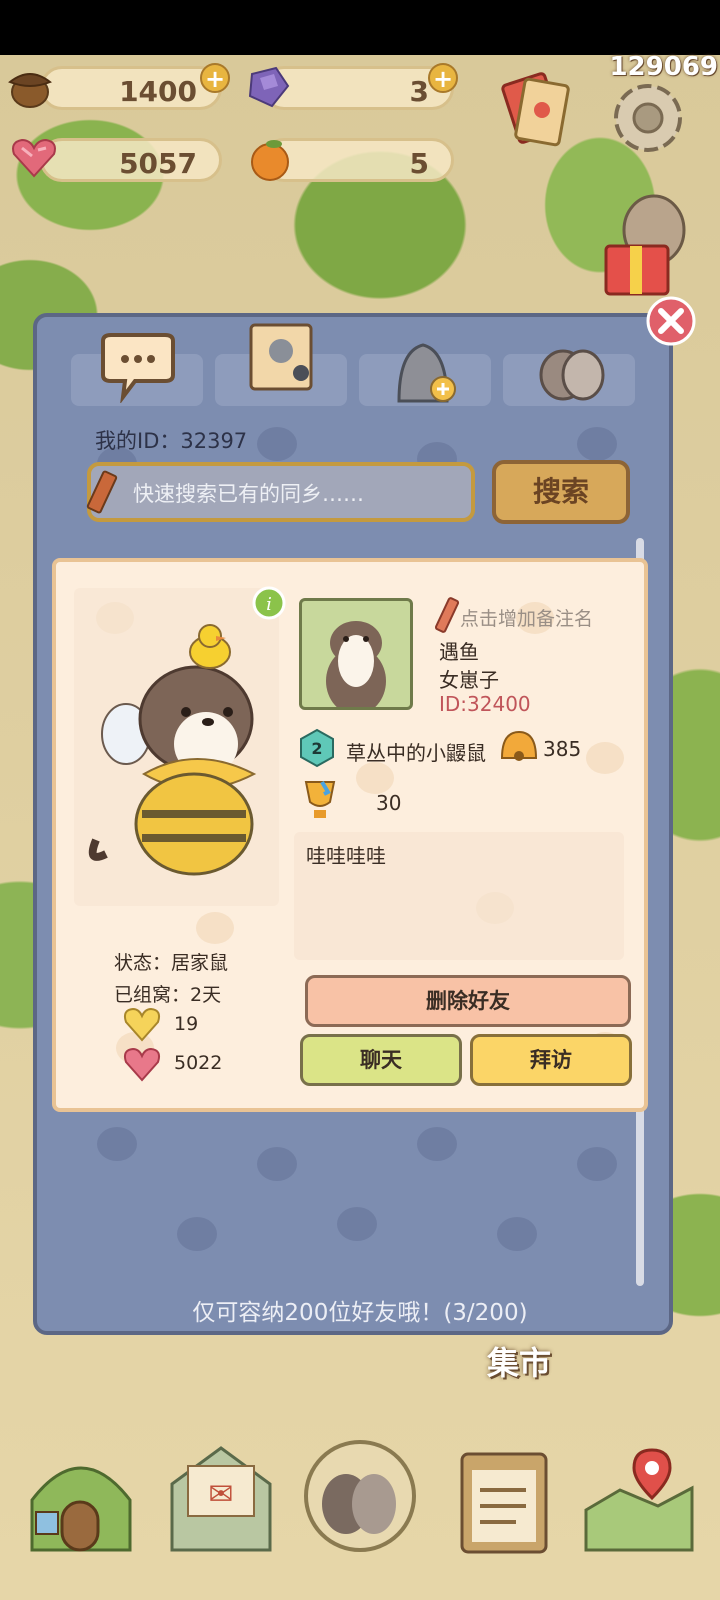 Image resolution: width=720 pixels, height=1600 pixels. What do you see at coordinates (198, 1063) in the screenshot?
I see `love-count-friend: 5022` at bounding box center [198, 1063].